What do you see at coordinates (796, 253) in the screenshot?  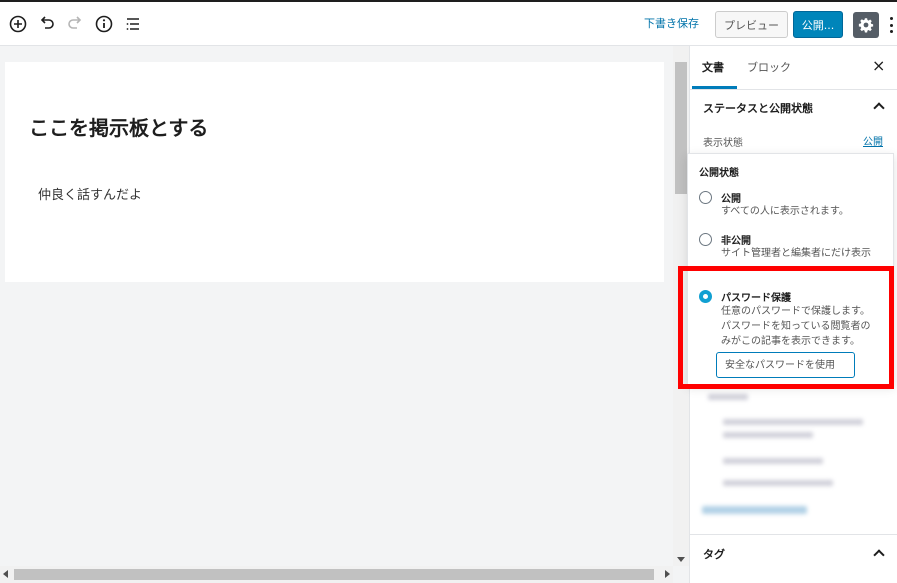 I see `option-private-desc: サイト管理者と編集者にだけ表示` at bounding box center [796, 253].